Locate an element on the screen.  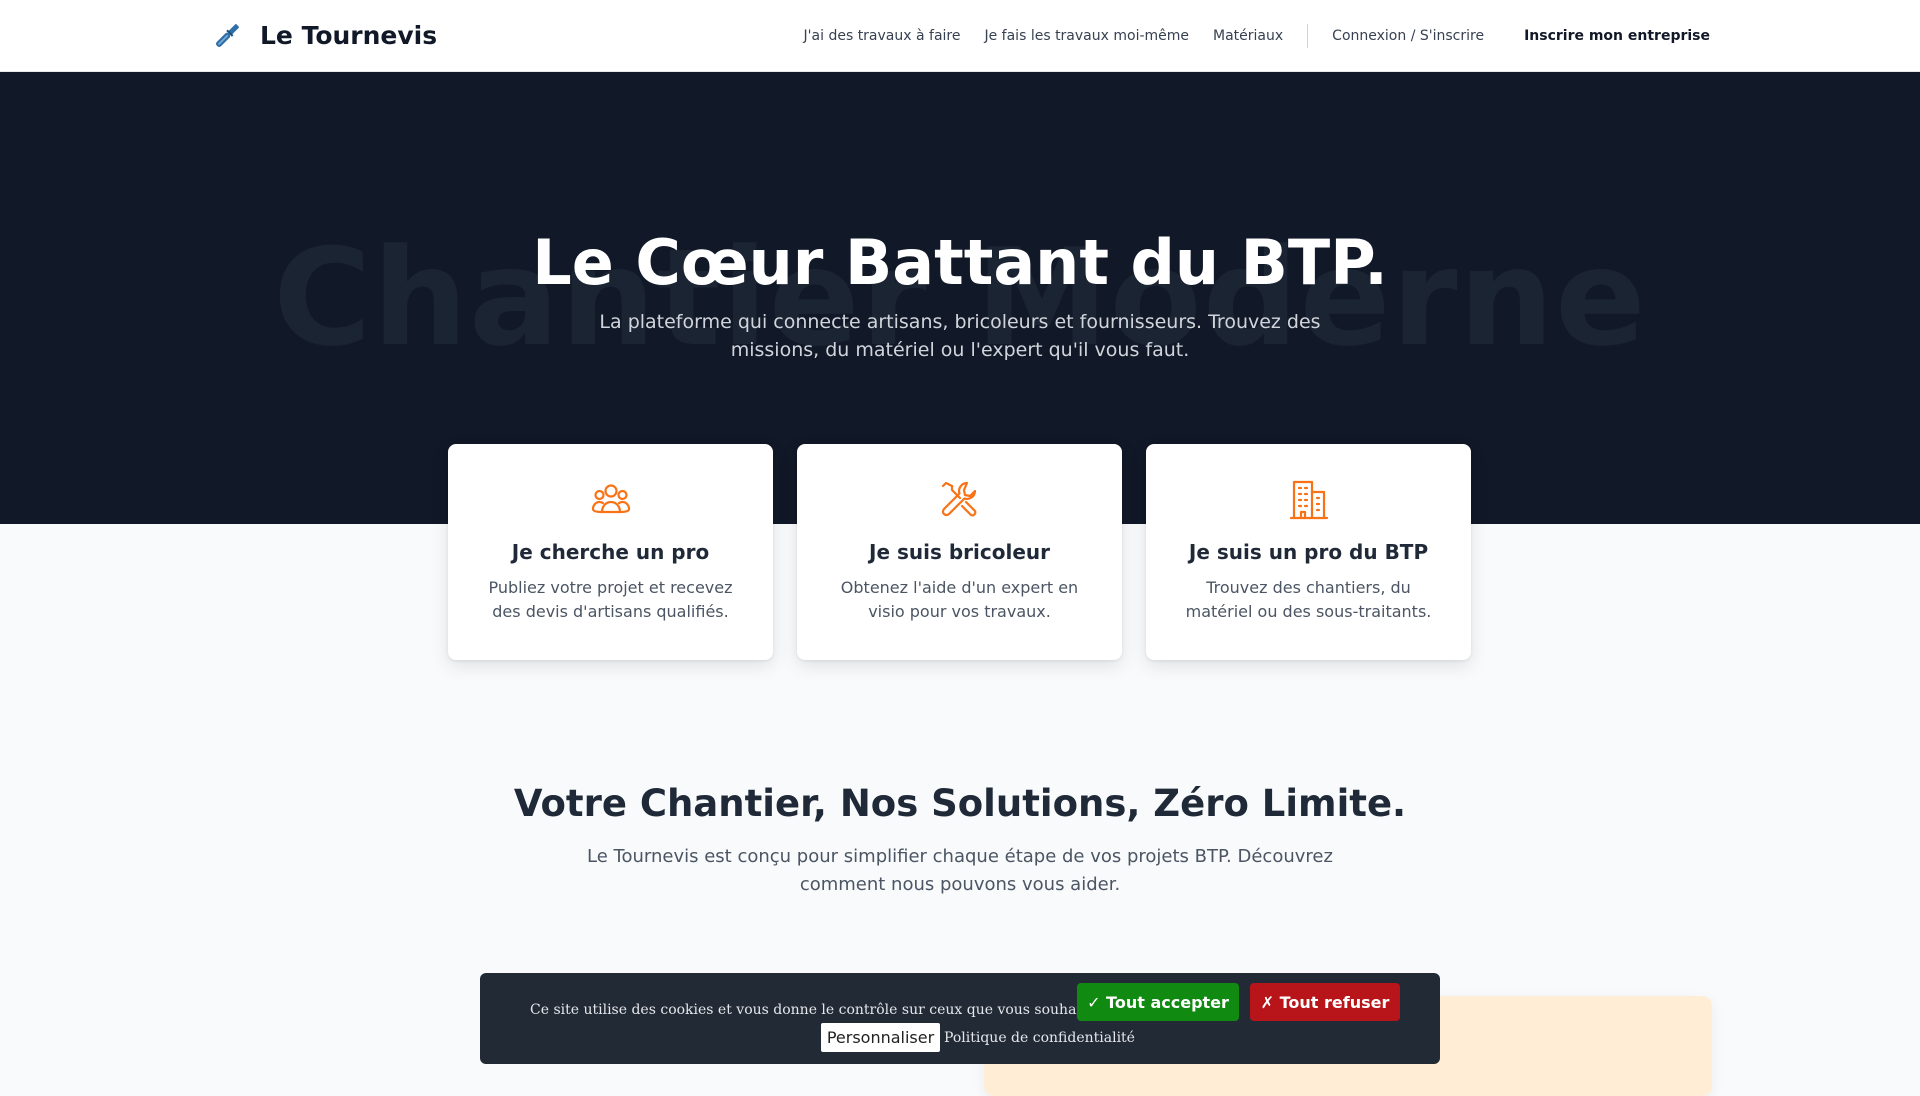
register-company-link: Inscrire mon entreprise is located at coordinates (1617, 36).